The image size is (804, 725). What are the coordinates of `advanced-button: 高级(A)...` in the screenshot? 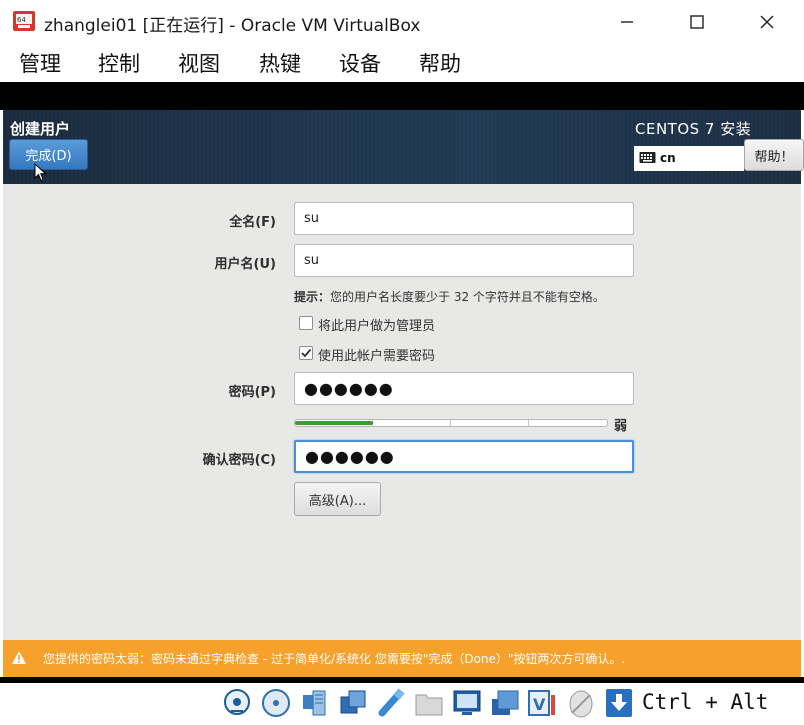 It's located at (337, 499).